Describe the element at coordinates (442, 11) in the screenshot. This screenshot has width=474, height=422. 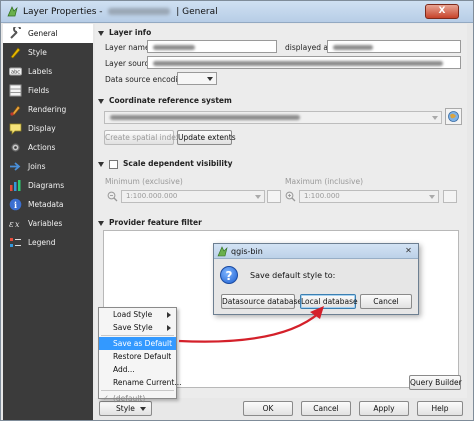
I see `window-close-button: X` at that location.